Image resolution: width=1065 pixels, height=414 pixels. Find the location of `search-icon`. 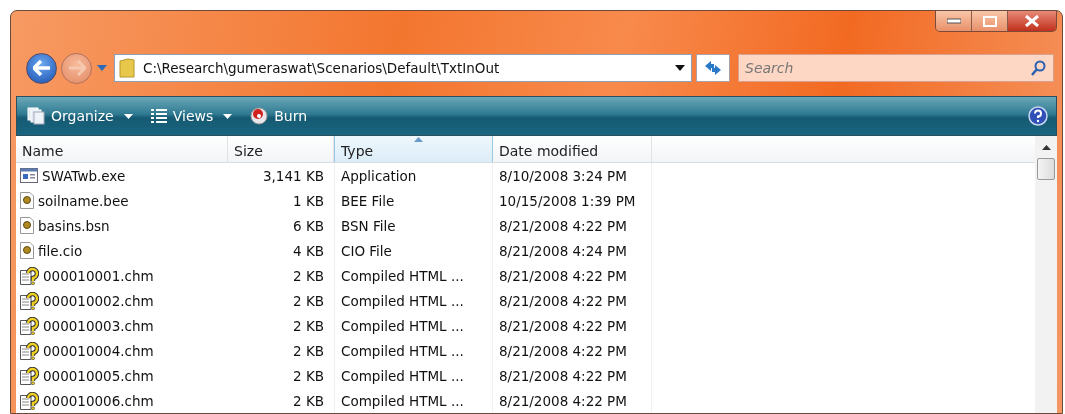

search-icon is located at coordinates (1038, 68).